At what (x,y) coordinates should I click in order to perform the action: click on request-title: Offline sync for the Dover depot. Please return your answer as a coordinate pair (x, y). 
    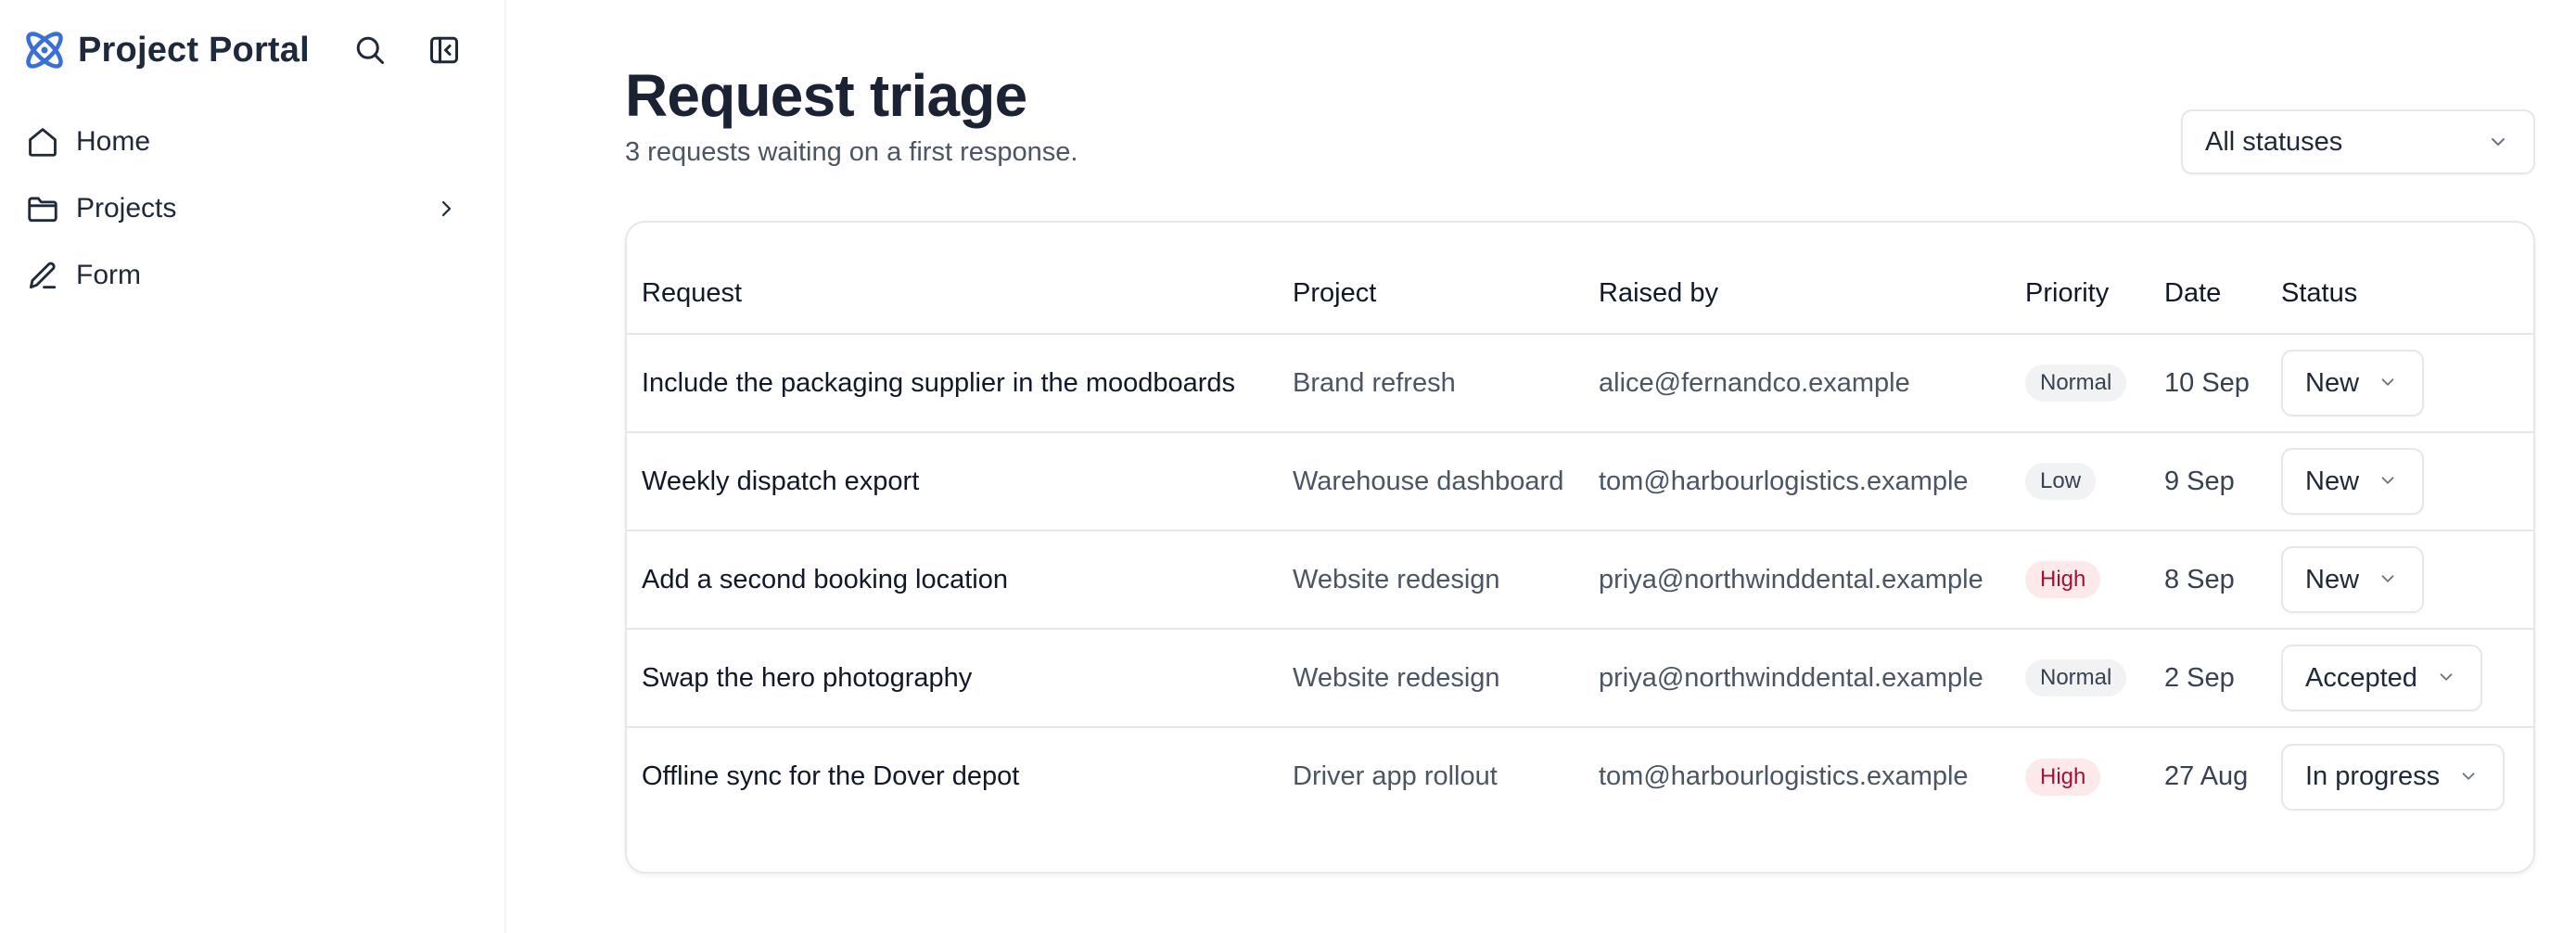
    Looking at the image, I should click on (952, 776).